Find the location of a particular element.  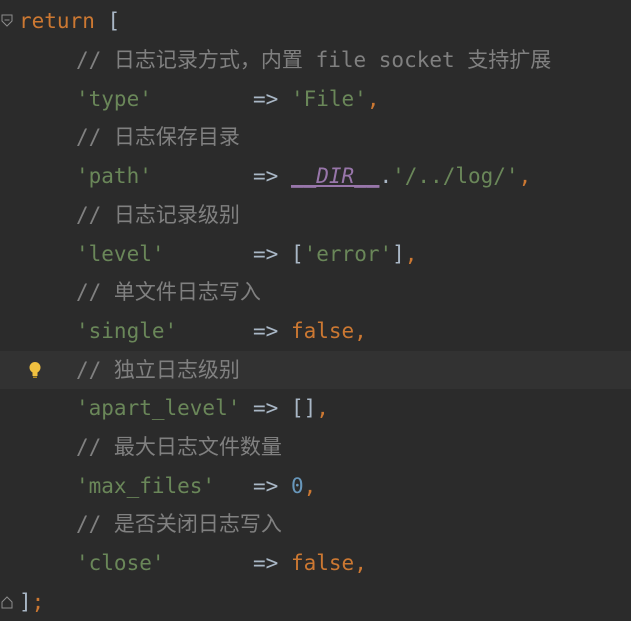

comment: // 独立日志级别 is located at coordinates (158, 370).